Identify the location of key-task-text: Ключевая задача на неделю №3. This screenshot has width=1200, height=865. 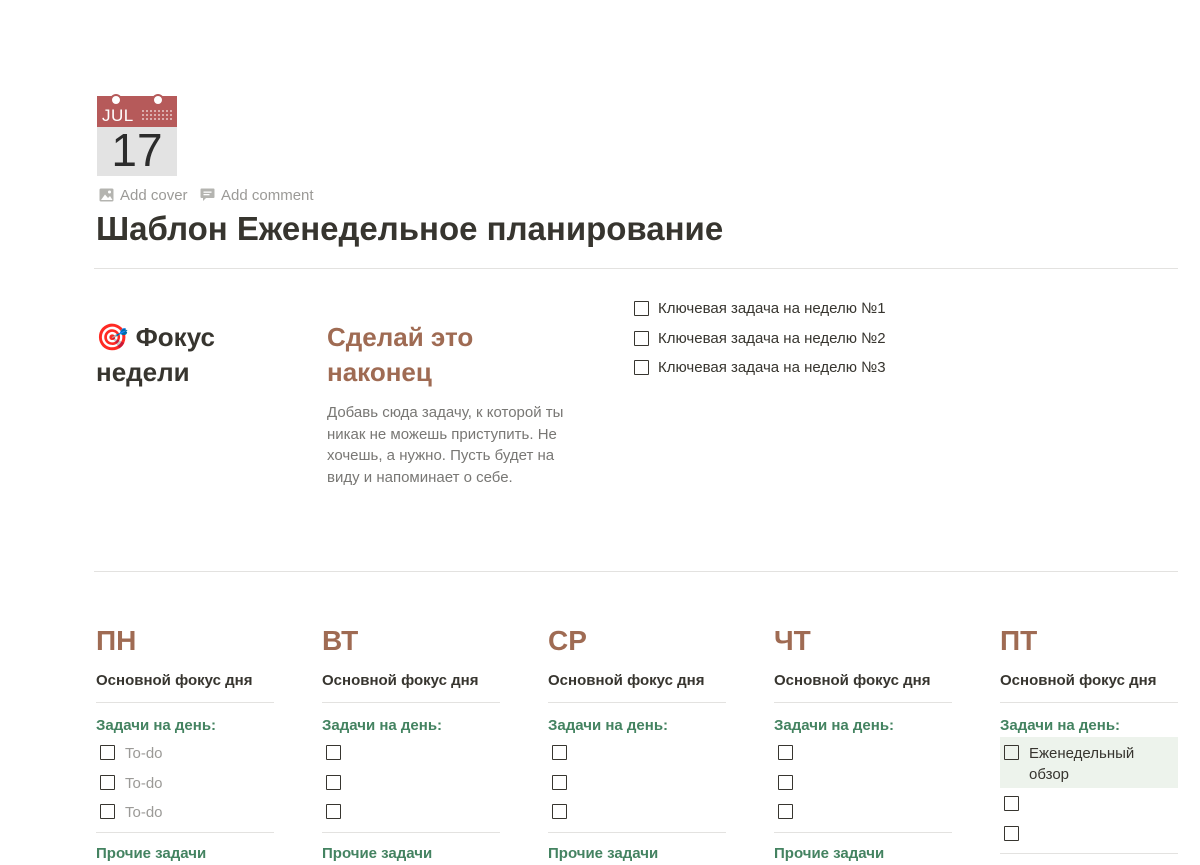
(772, 367).